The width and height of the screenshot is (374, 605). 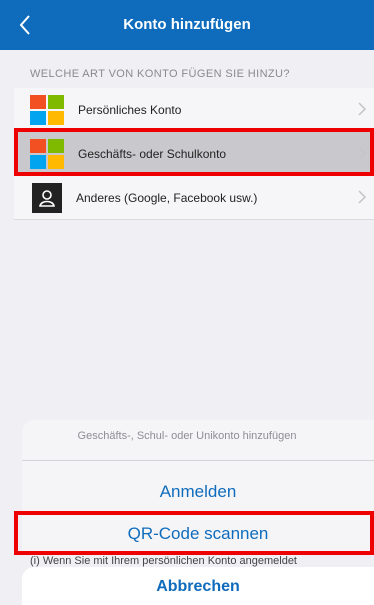 What do you see at coordinates (160, 74) in the screenshot?
I see `section-label: WELCHE ART VON KONTO FÜGEN SIE HINZU?` at bounding box center [160, 74].